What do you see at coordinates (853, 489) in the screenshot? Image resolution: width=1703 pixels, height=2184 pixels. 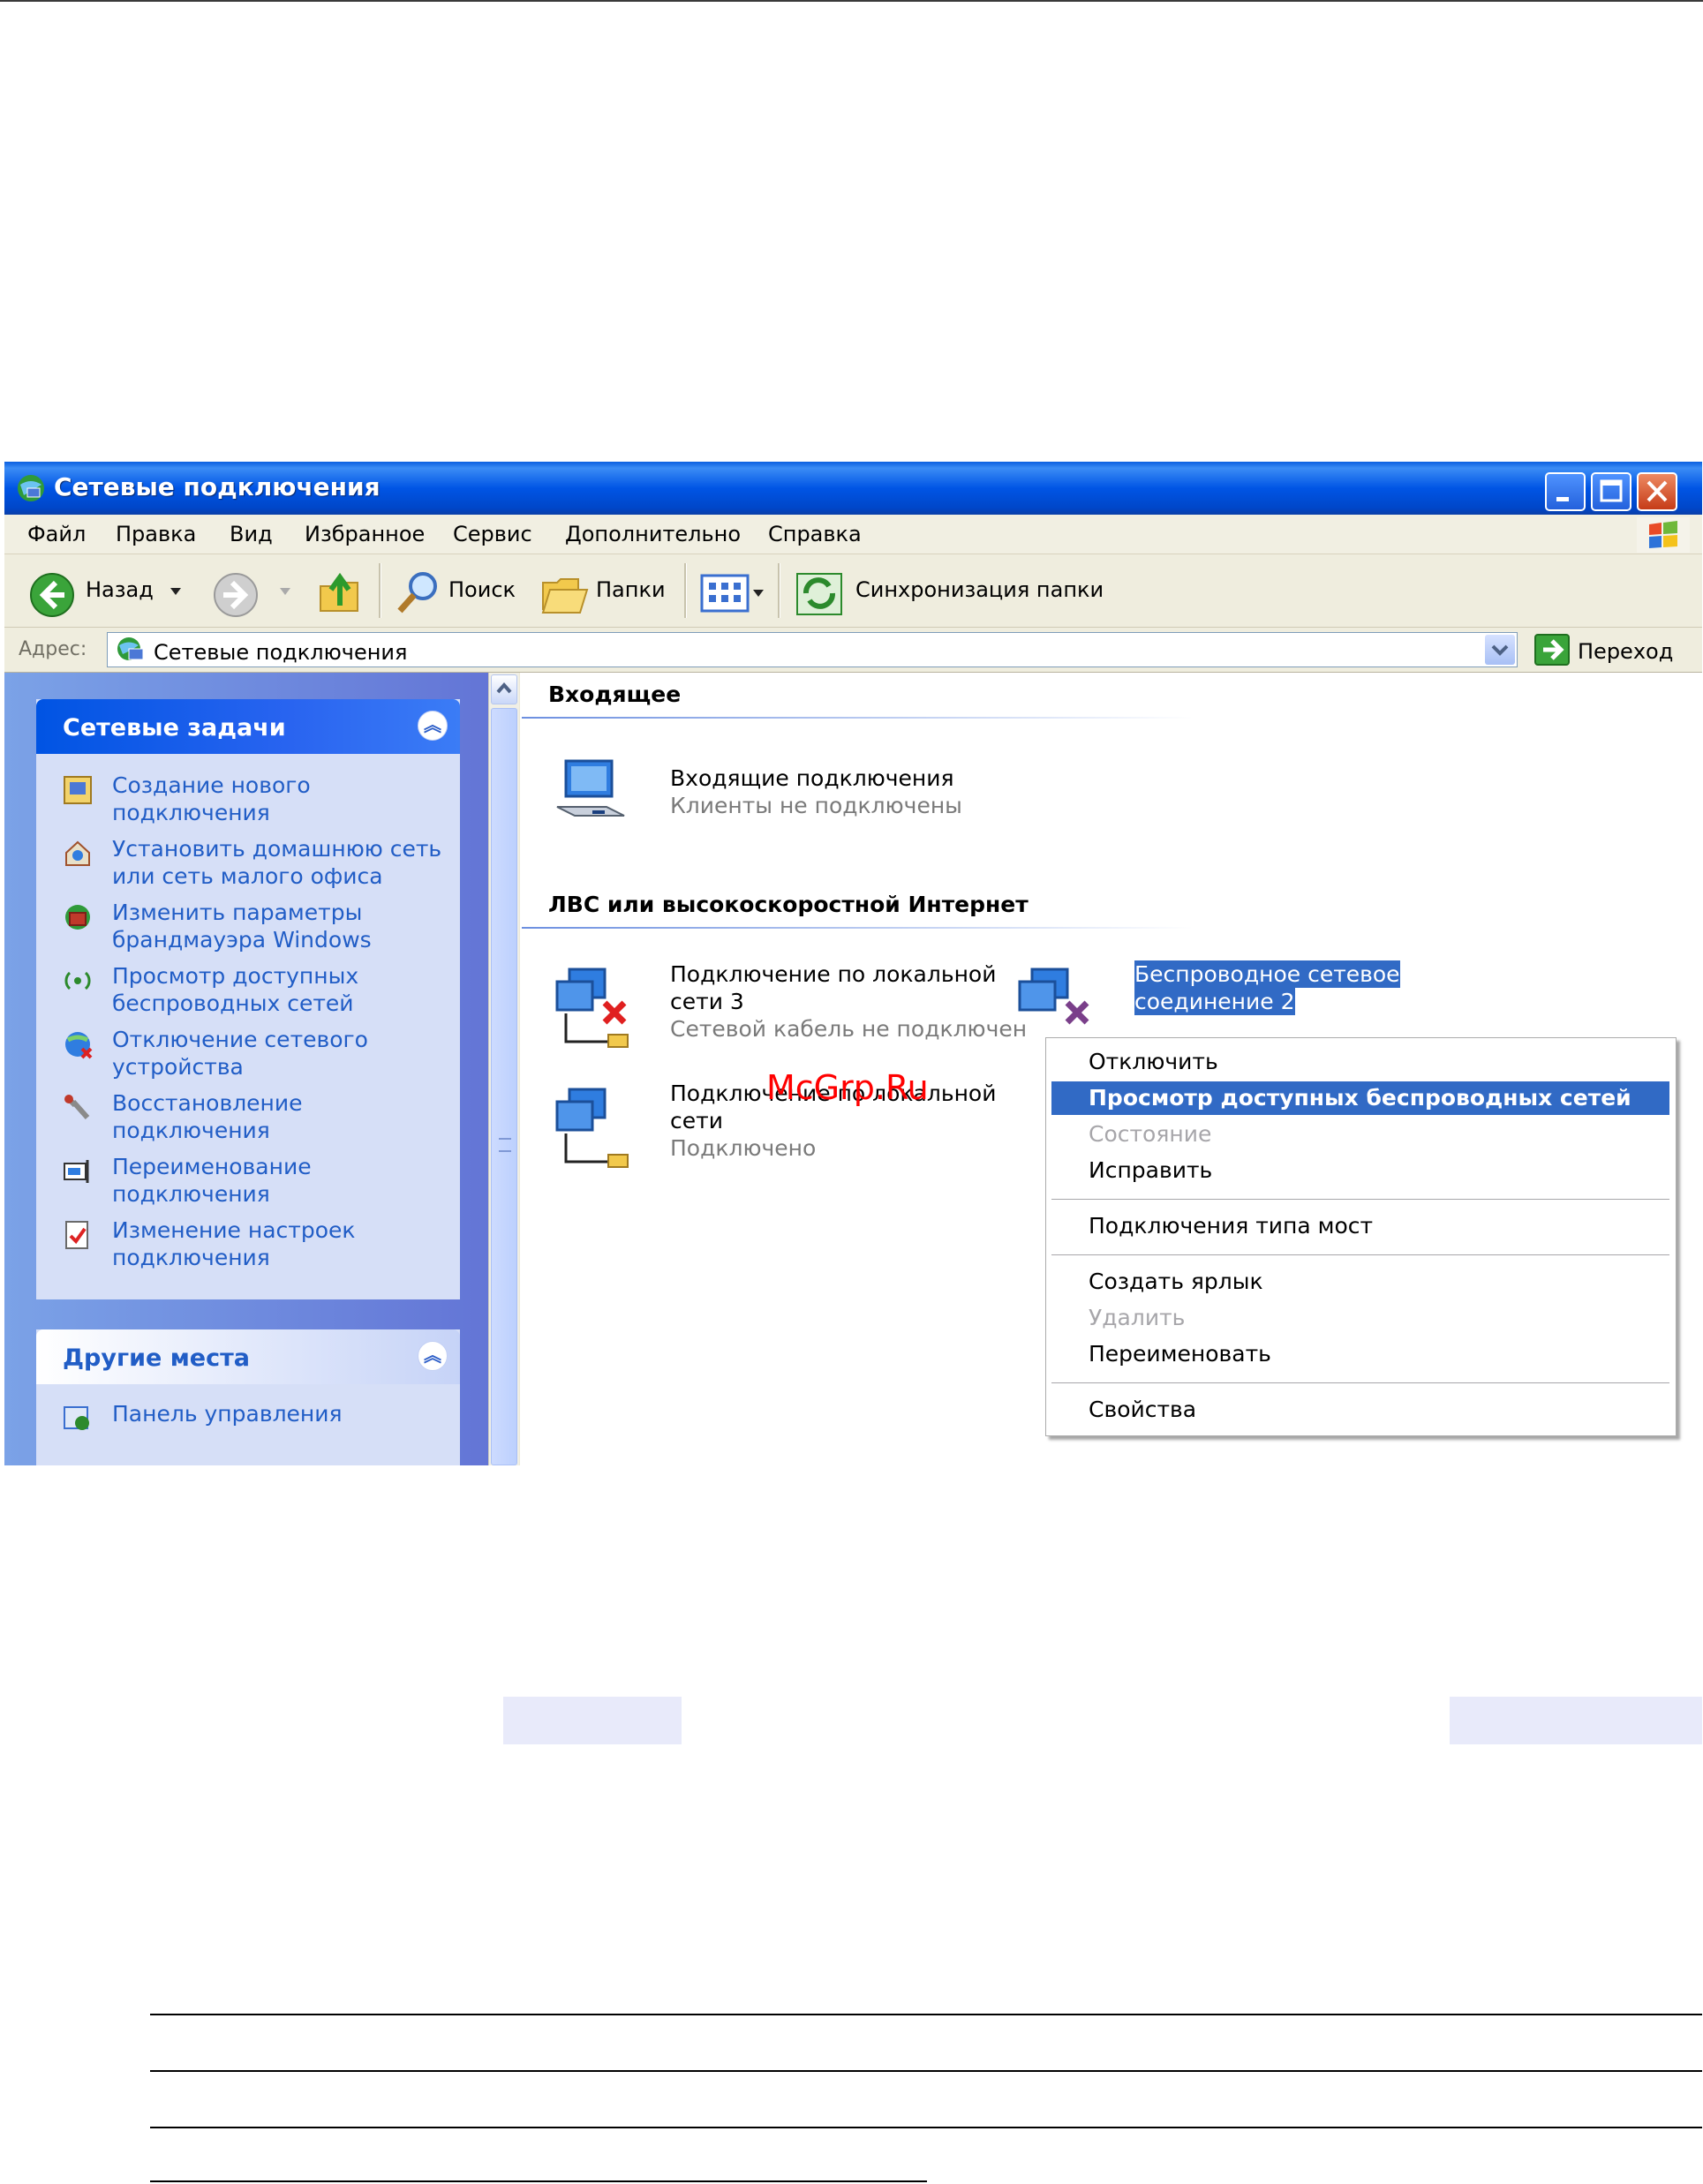 I see `title-bar: Сетевые подключения` at bounding box center [853, 489].